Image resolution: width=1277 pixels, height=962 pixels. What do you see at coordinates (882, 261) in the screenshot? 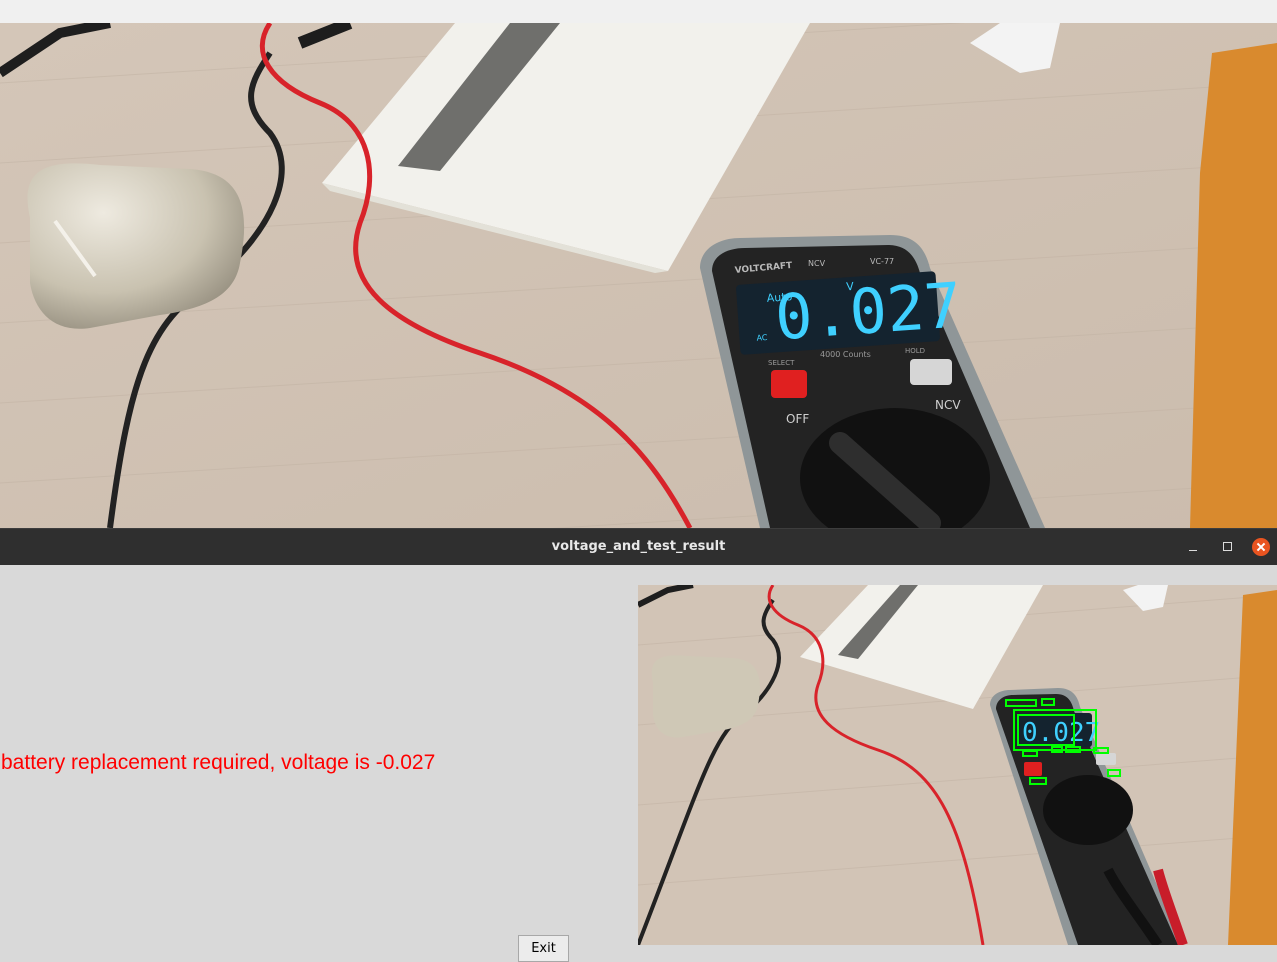
I see `meter-model: VC-77` at bounding box center [882, 261].